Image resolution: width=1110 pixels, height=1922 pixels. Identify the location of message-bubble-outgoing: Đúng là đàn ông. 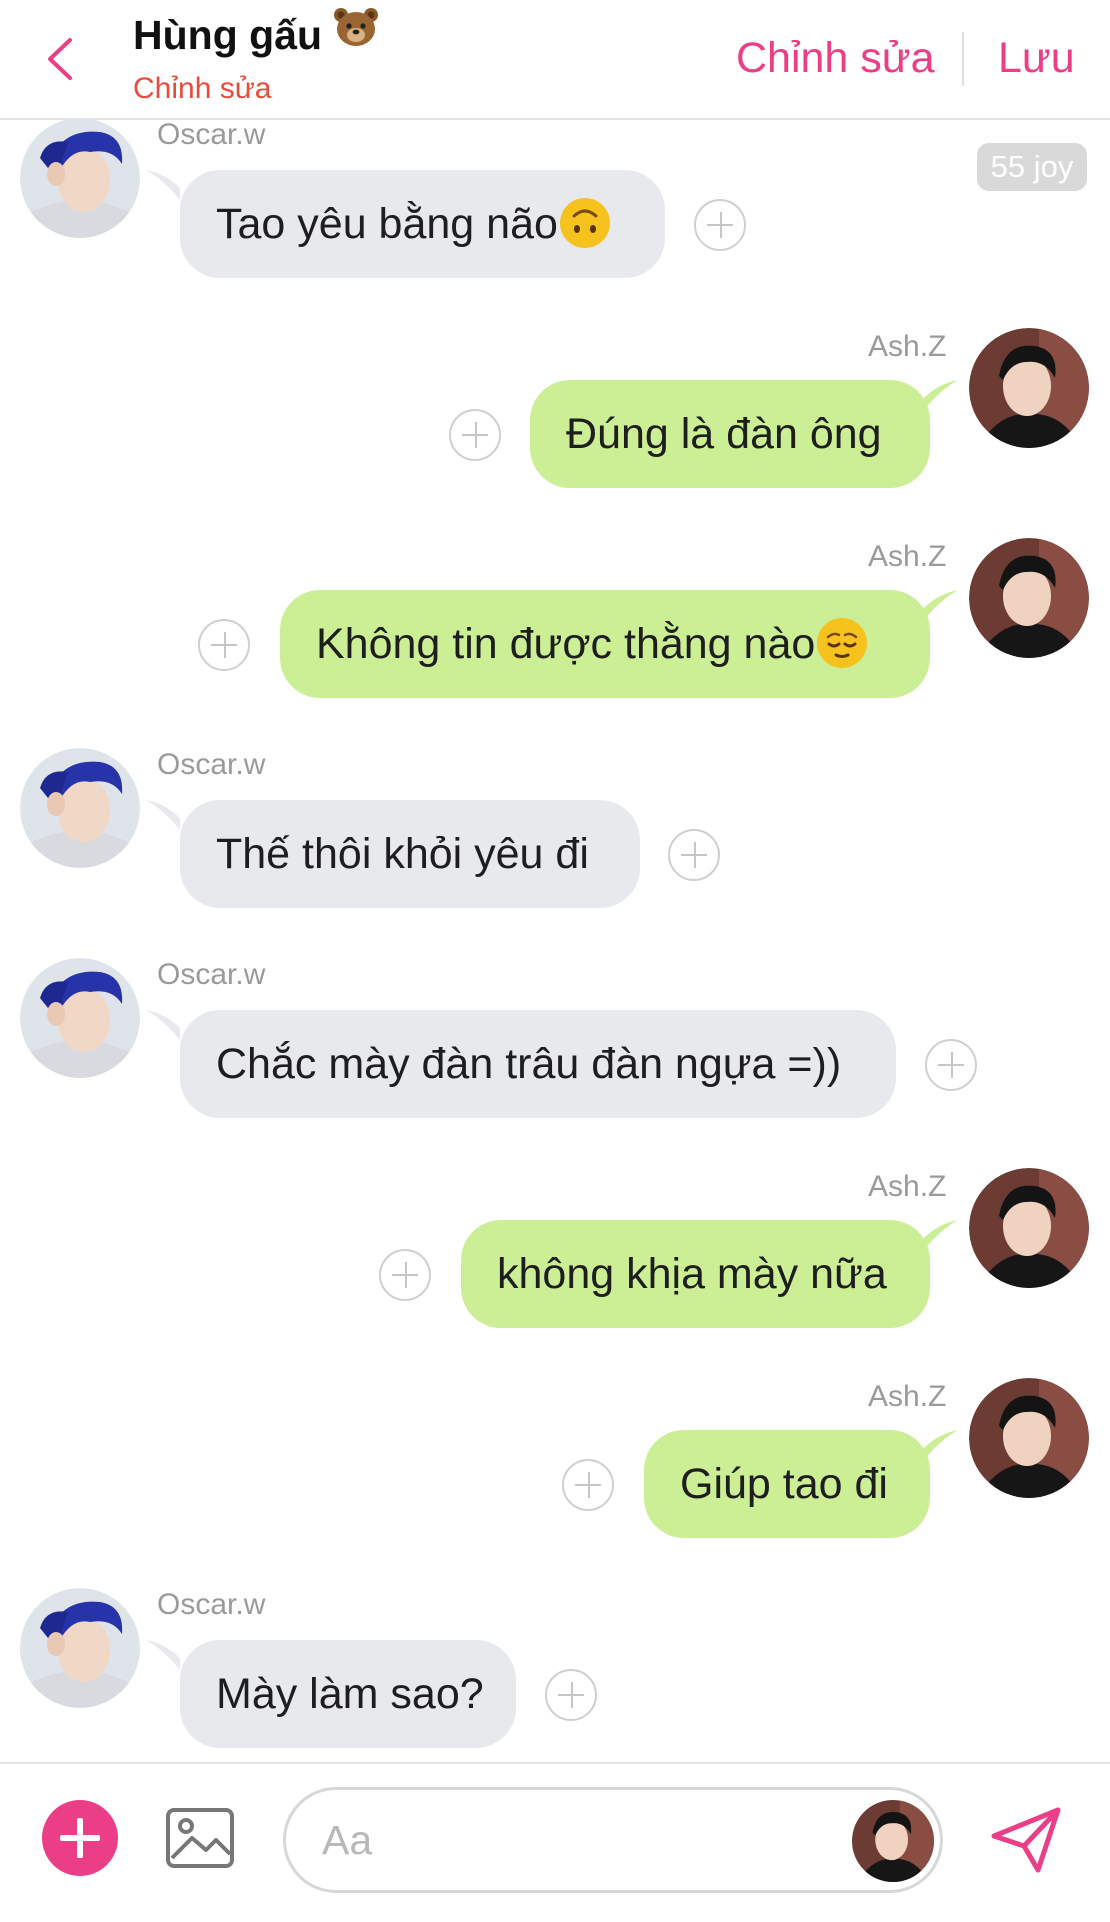
(730, 434).